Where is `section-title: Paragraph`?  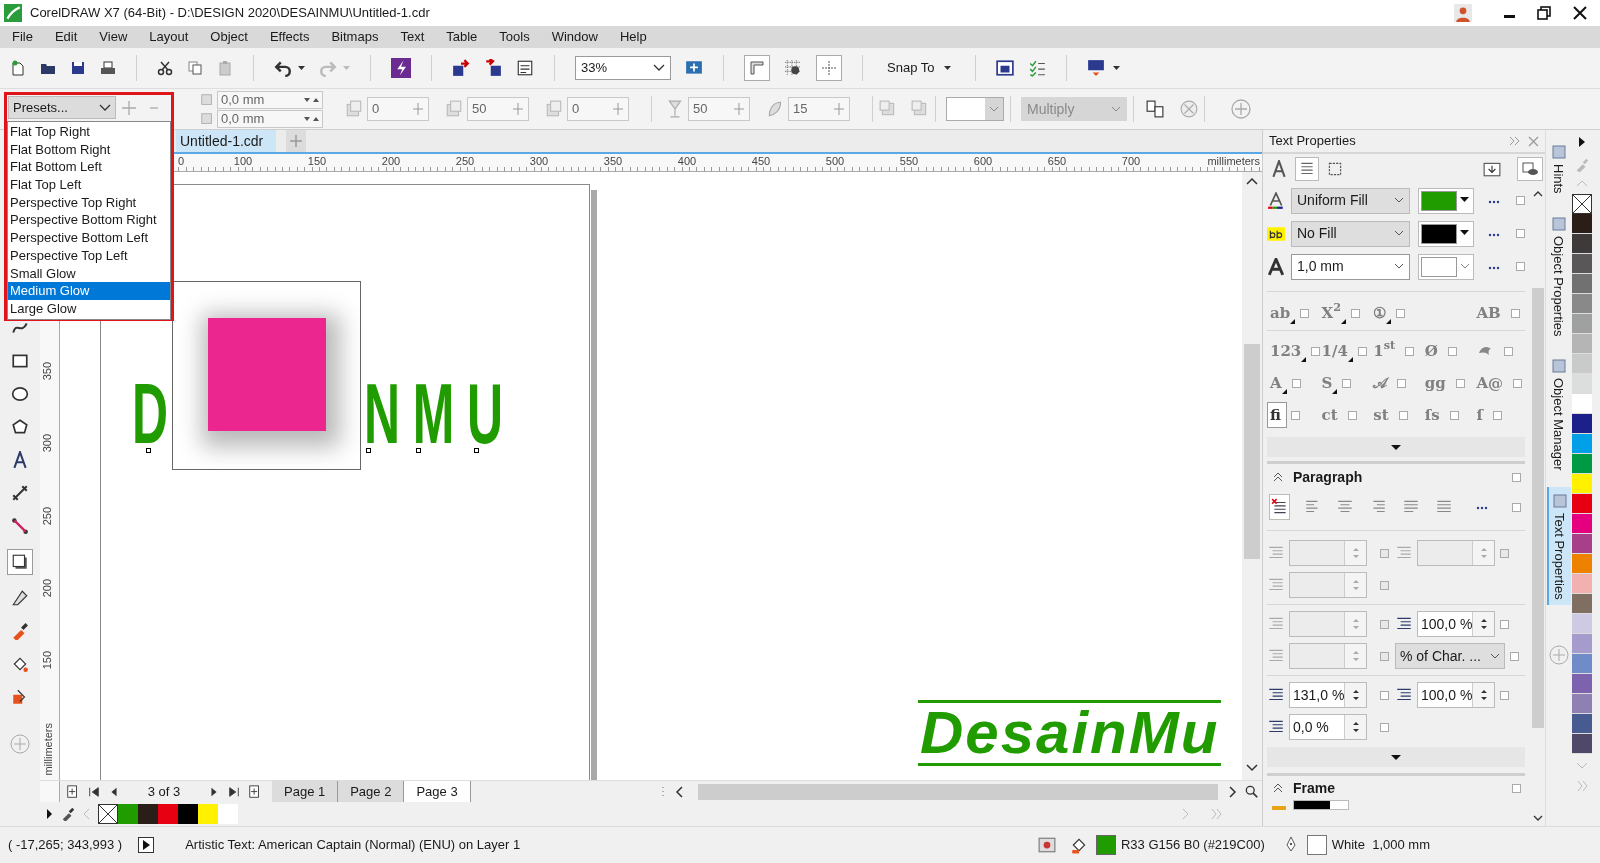 section-title: Paragraph is located at coordinates (1328, 477).